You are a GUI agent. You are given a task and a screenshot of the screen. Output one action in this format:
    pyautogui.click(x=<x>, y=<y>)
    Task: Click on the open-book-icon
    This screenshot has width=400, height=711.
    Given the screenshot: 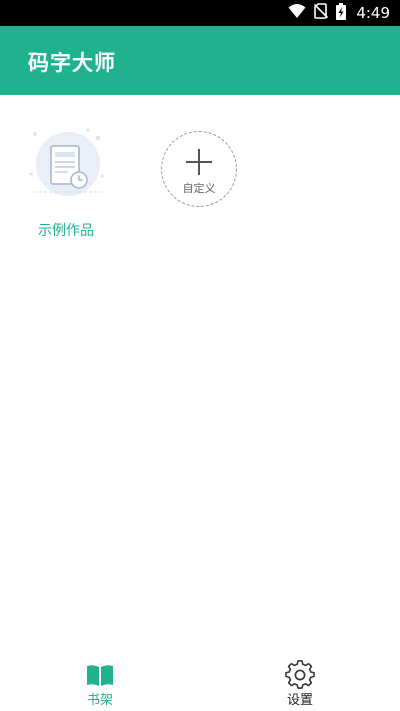 What is the action you would take?
    pyautogui.click(x=100, y=675)
    